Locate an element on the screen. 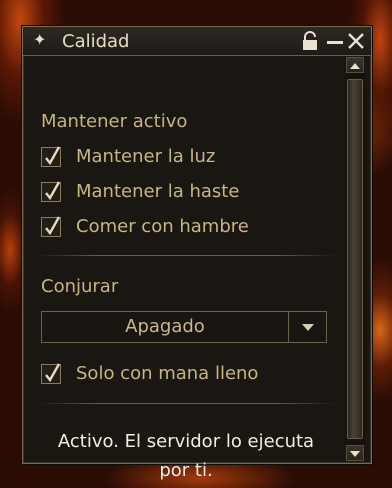  keep-light-option: Mantener la luz is located at coordinates (128, 157).